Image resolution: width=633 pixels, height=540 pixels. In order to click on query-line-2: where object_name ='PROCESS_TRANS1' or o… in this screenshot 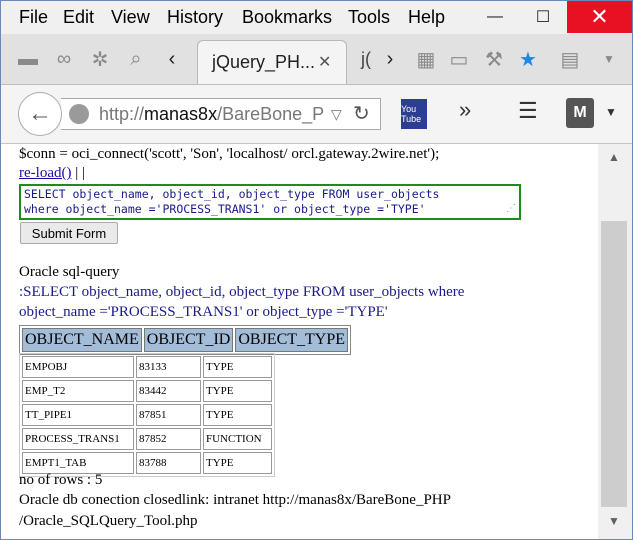, I will do `click(225, 209)`.